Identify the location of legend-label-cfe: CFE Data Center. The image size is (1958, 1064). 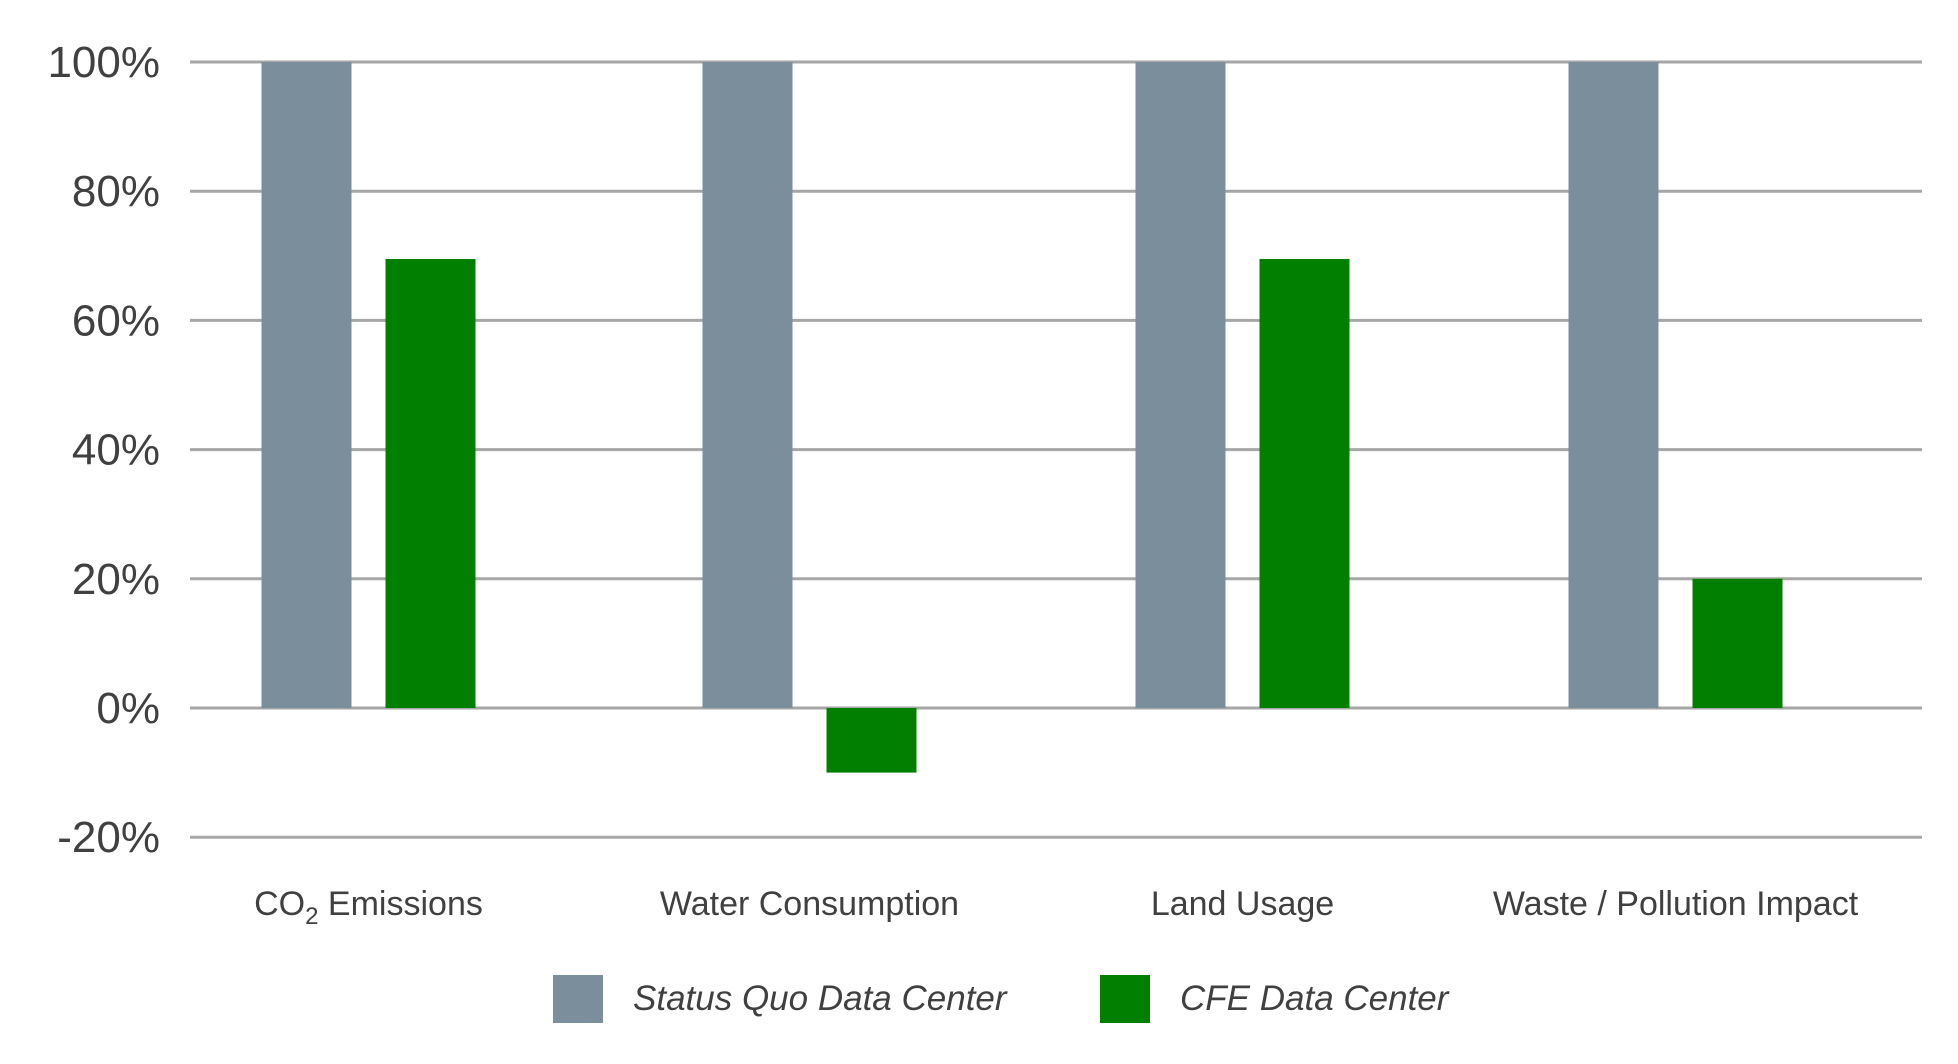
(1314, 998).